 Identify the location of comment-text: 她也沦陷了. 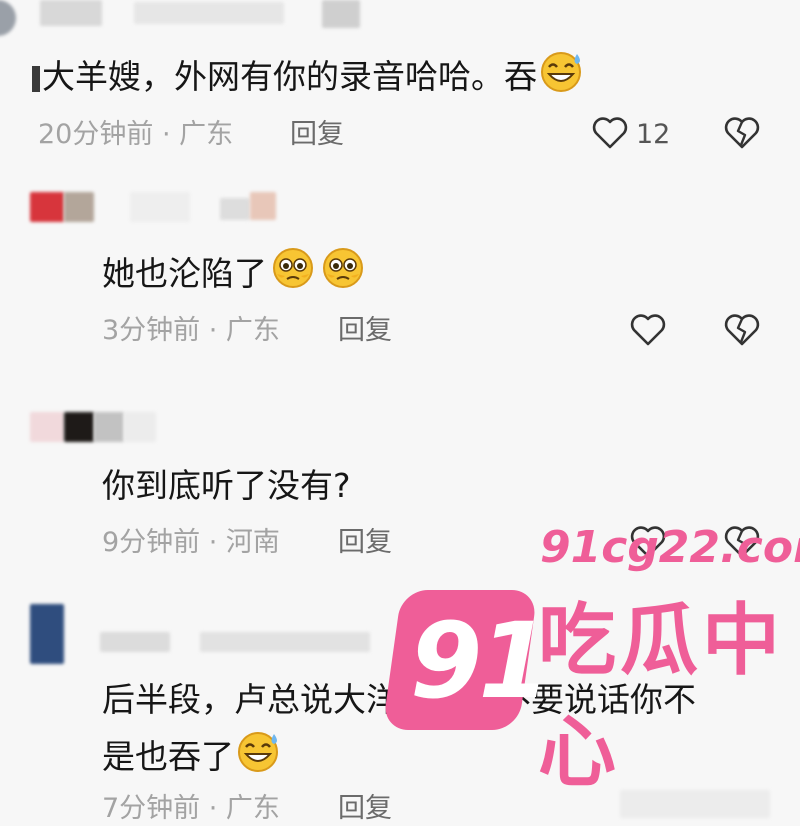
(234, 275).